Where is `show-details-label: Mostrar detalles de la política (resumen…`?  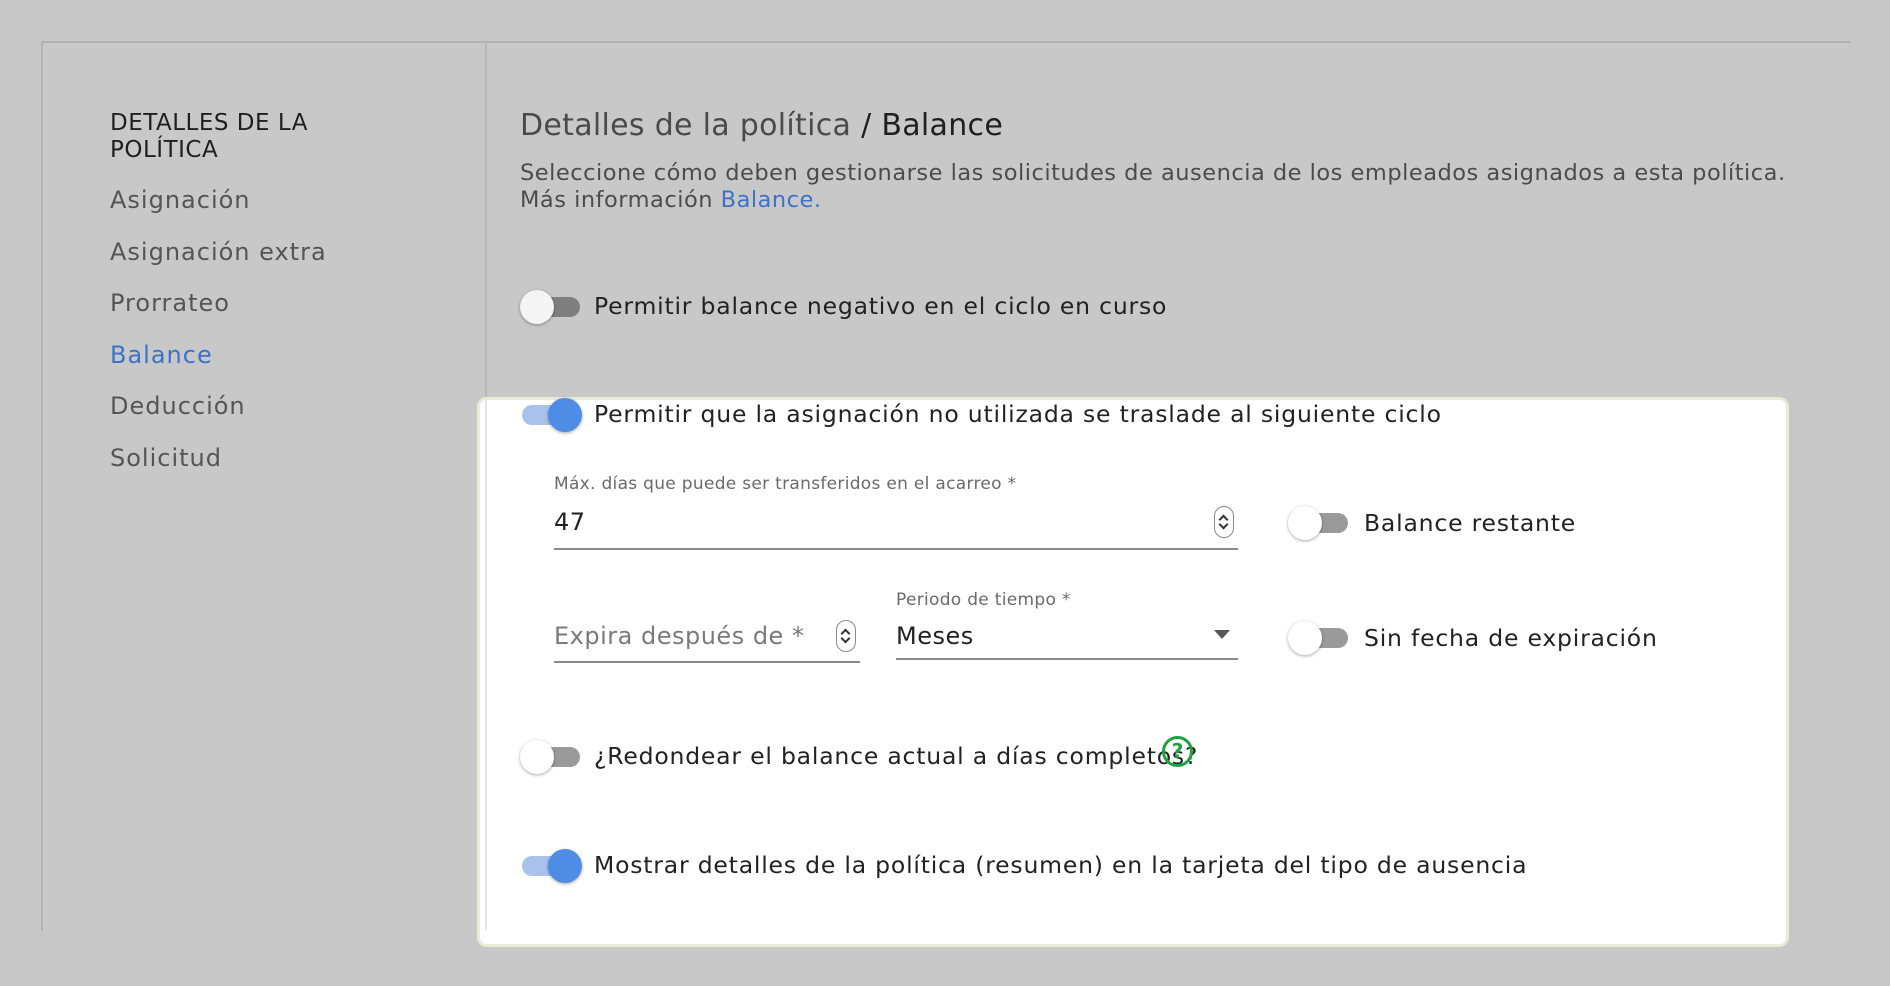 show-details-label: Mostrar detalles de la política (resumen… is located at coordinates (1061, 865).